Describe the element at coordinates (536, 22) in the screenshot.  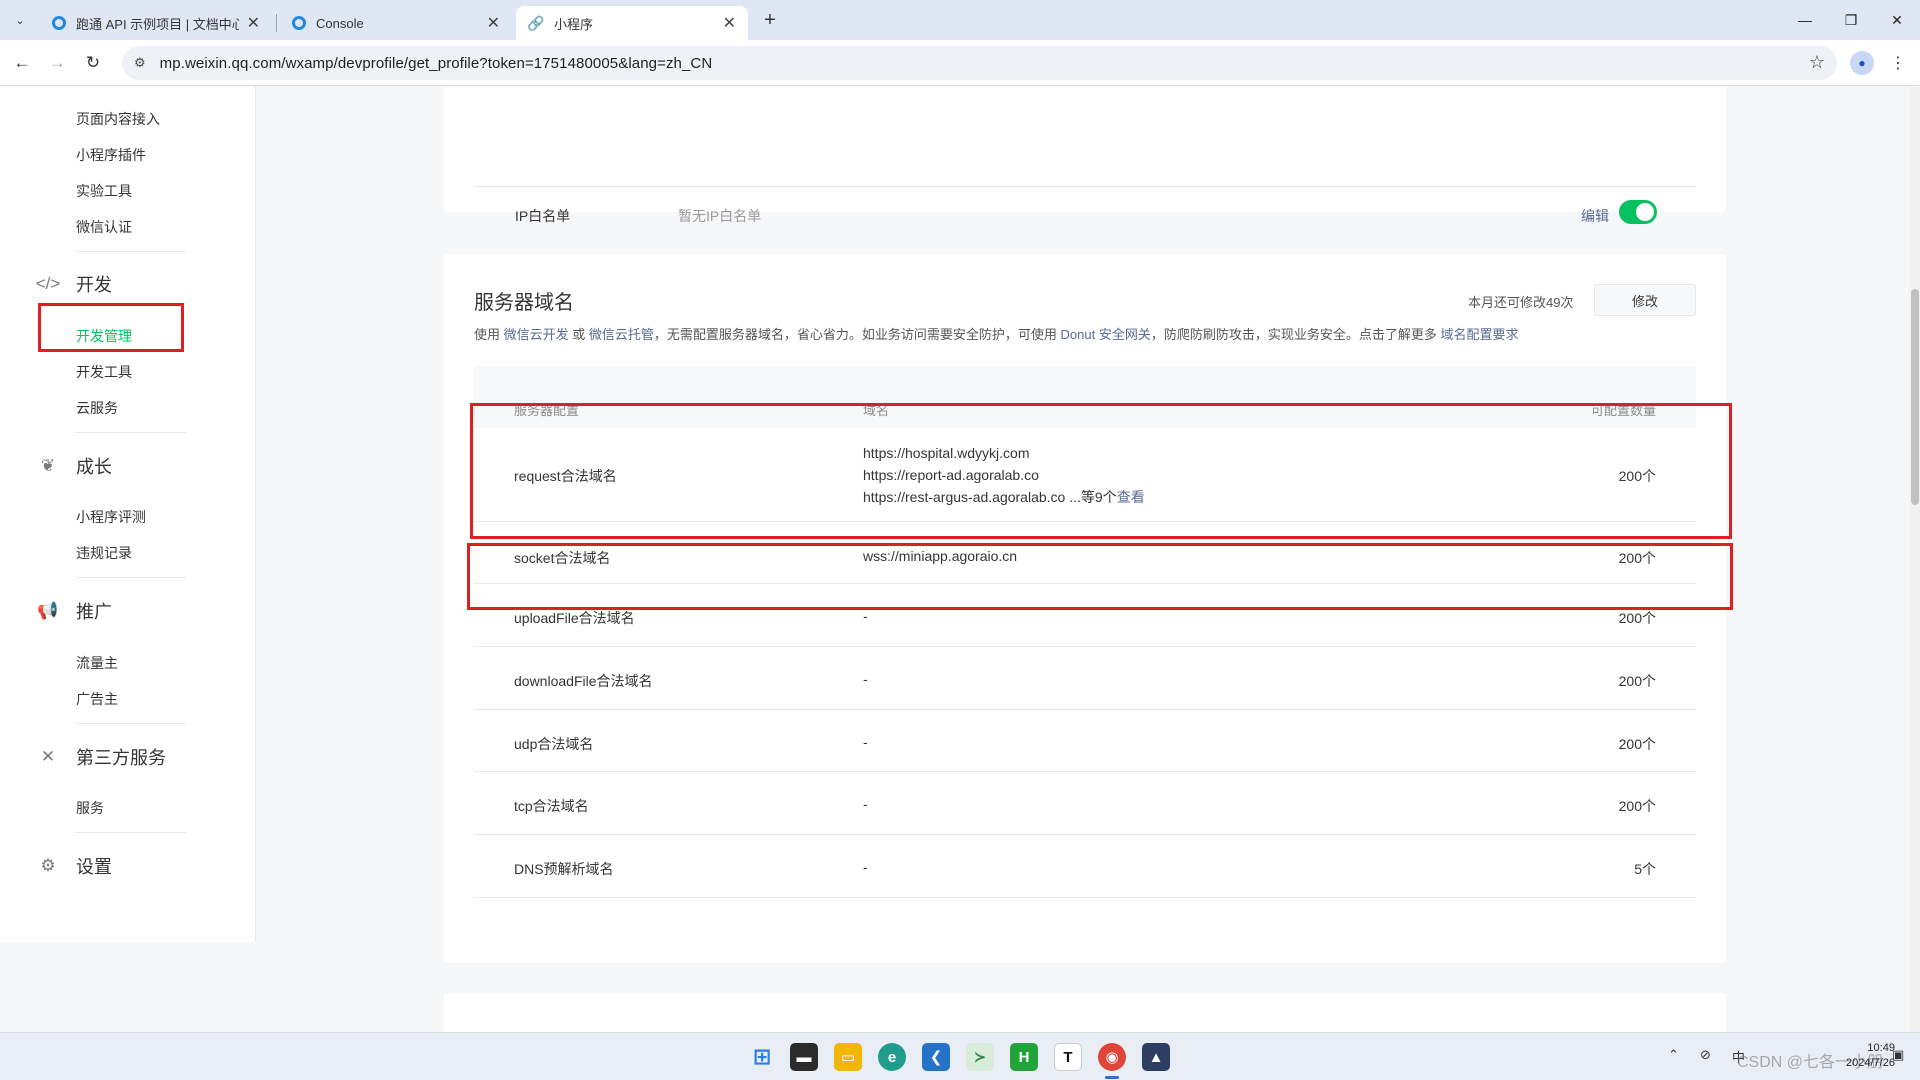
I see `link-favicon-icon: 🔗` at that location.